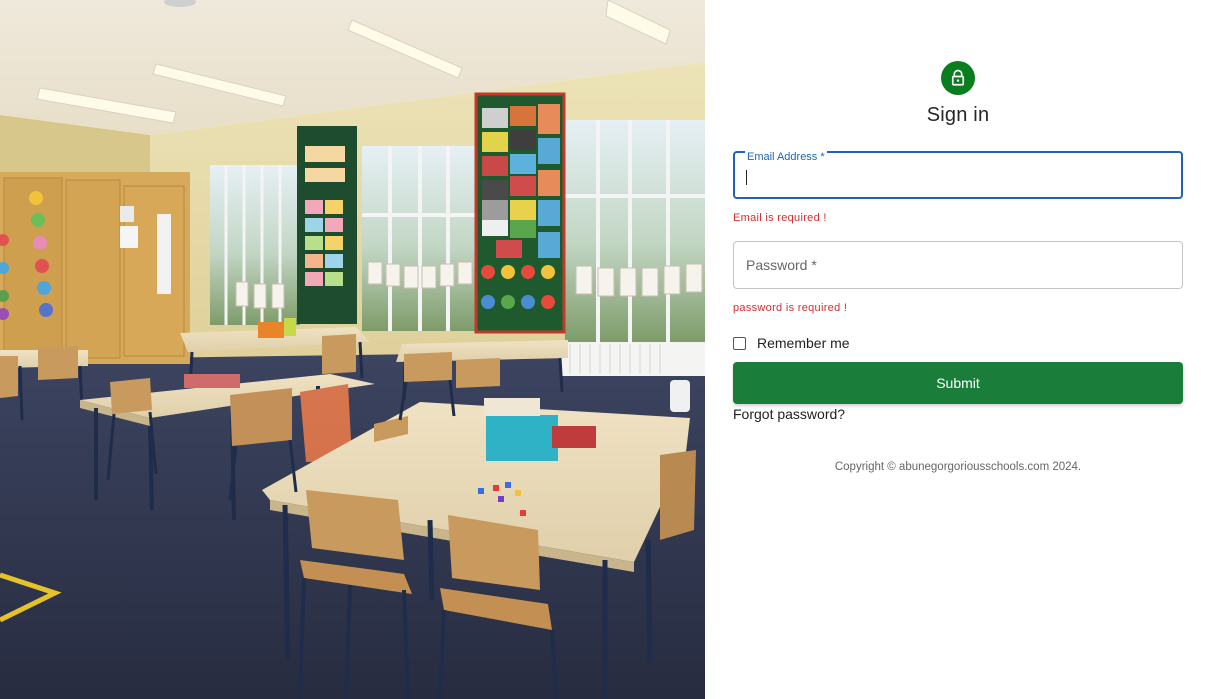 The width and height of the screenshot is (1210, 699). Describe the element at coordinates (739, 343) in the screenshot. I see `remember-checkbox` at that location.